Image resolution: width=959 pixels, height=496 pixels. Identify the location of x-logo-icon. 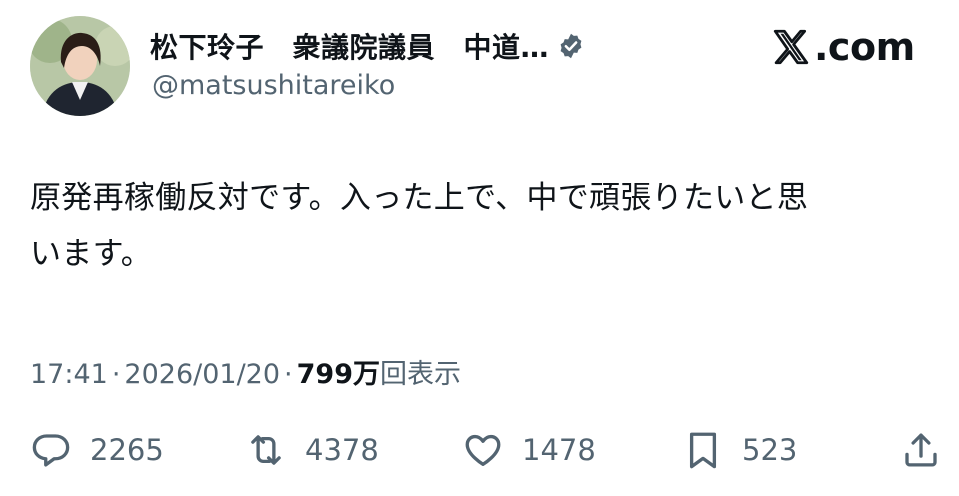
(791, 47).